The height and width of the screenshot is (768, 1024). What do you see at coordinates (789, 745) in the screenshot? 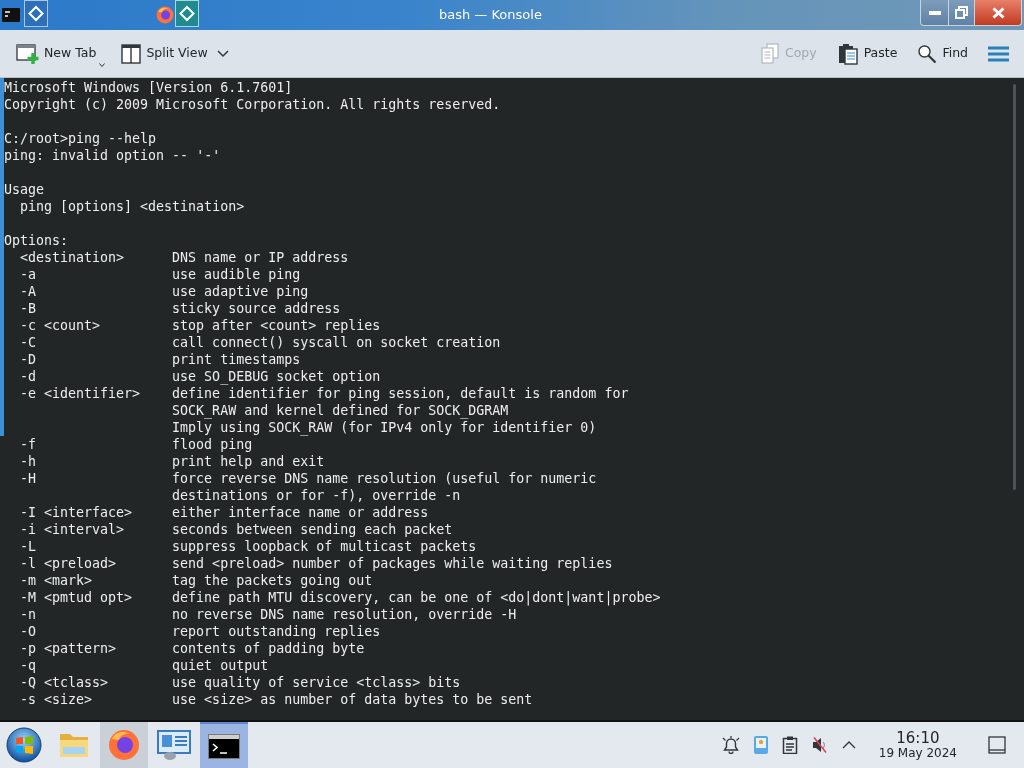
I see `clipboard-icon` at bounding box center [789, 745].